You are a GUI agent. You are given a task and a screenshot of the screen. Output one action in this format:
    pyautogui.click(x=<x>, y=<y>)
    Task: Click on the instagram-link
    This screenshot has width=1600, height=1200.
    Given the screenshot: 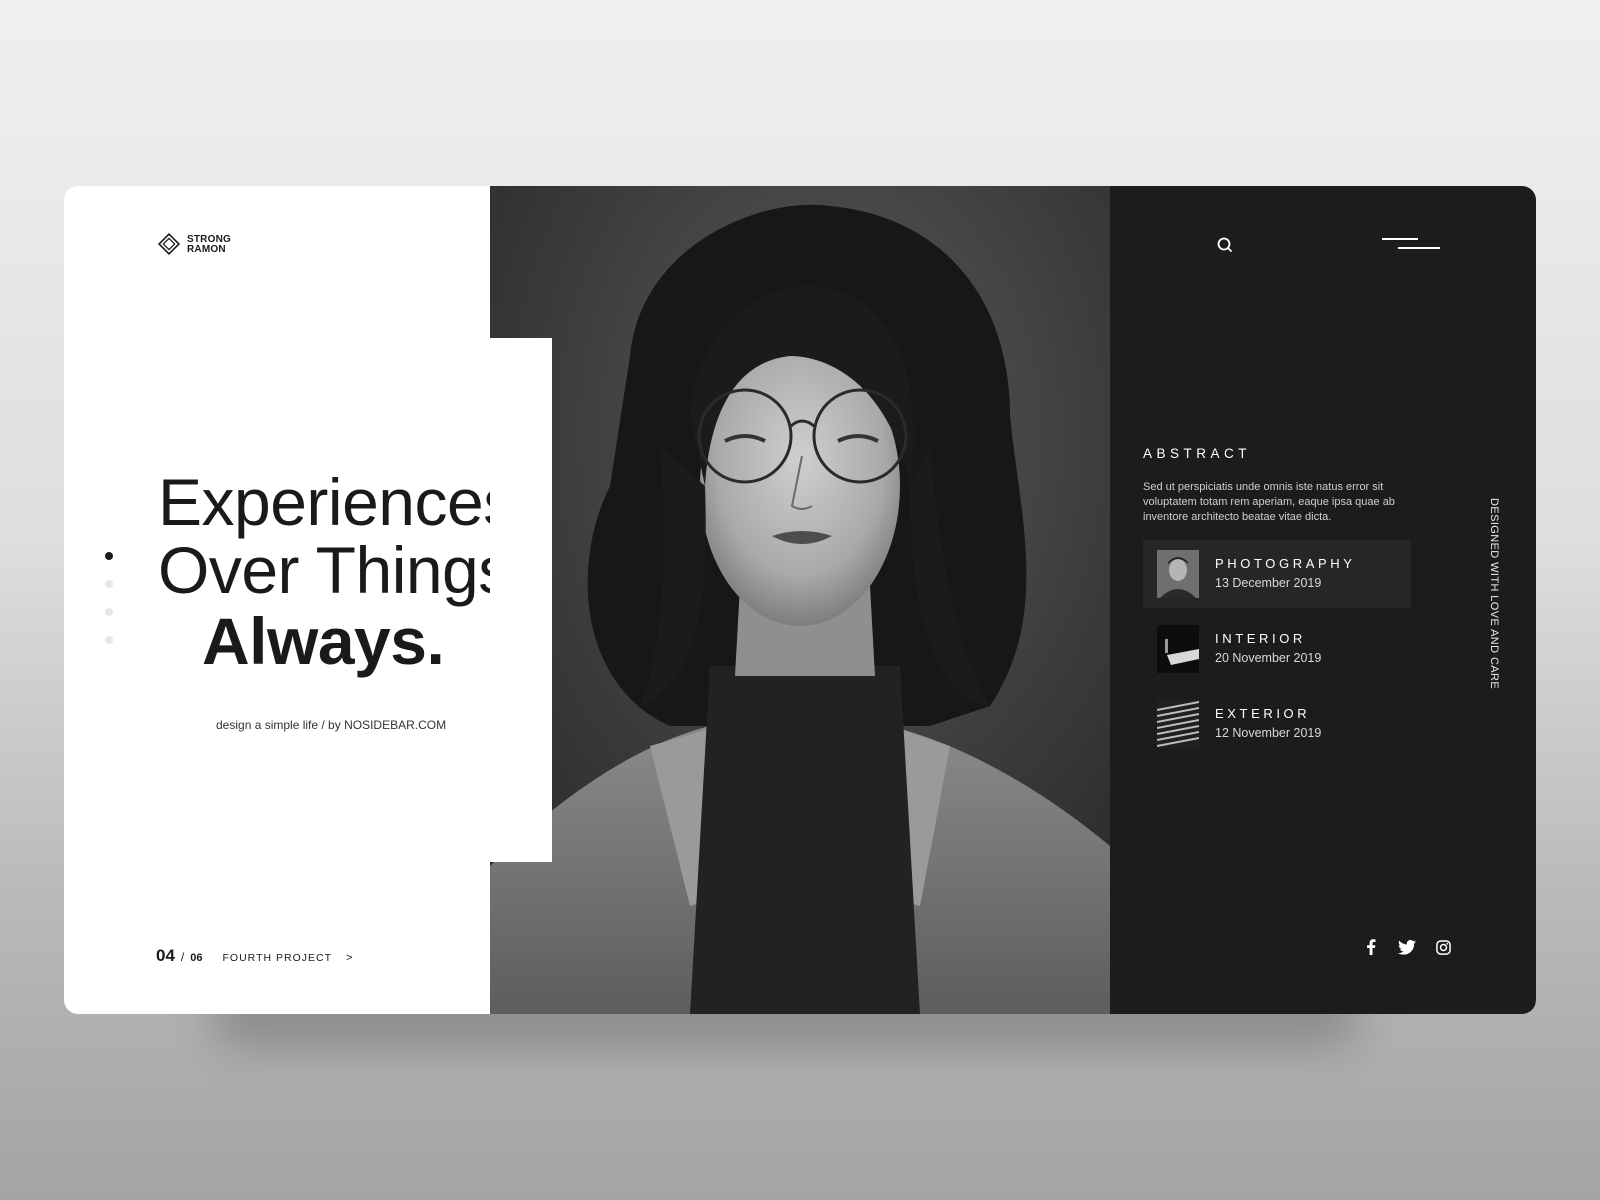 What is the action you would take?
    pyautogui.click(x=1443, y=947)
    